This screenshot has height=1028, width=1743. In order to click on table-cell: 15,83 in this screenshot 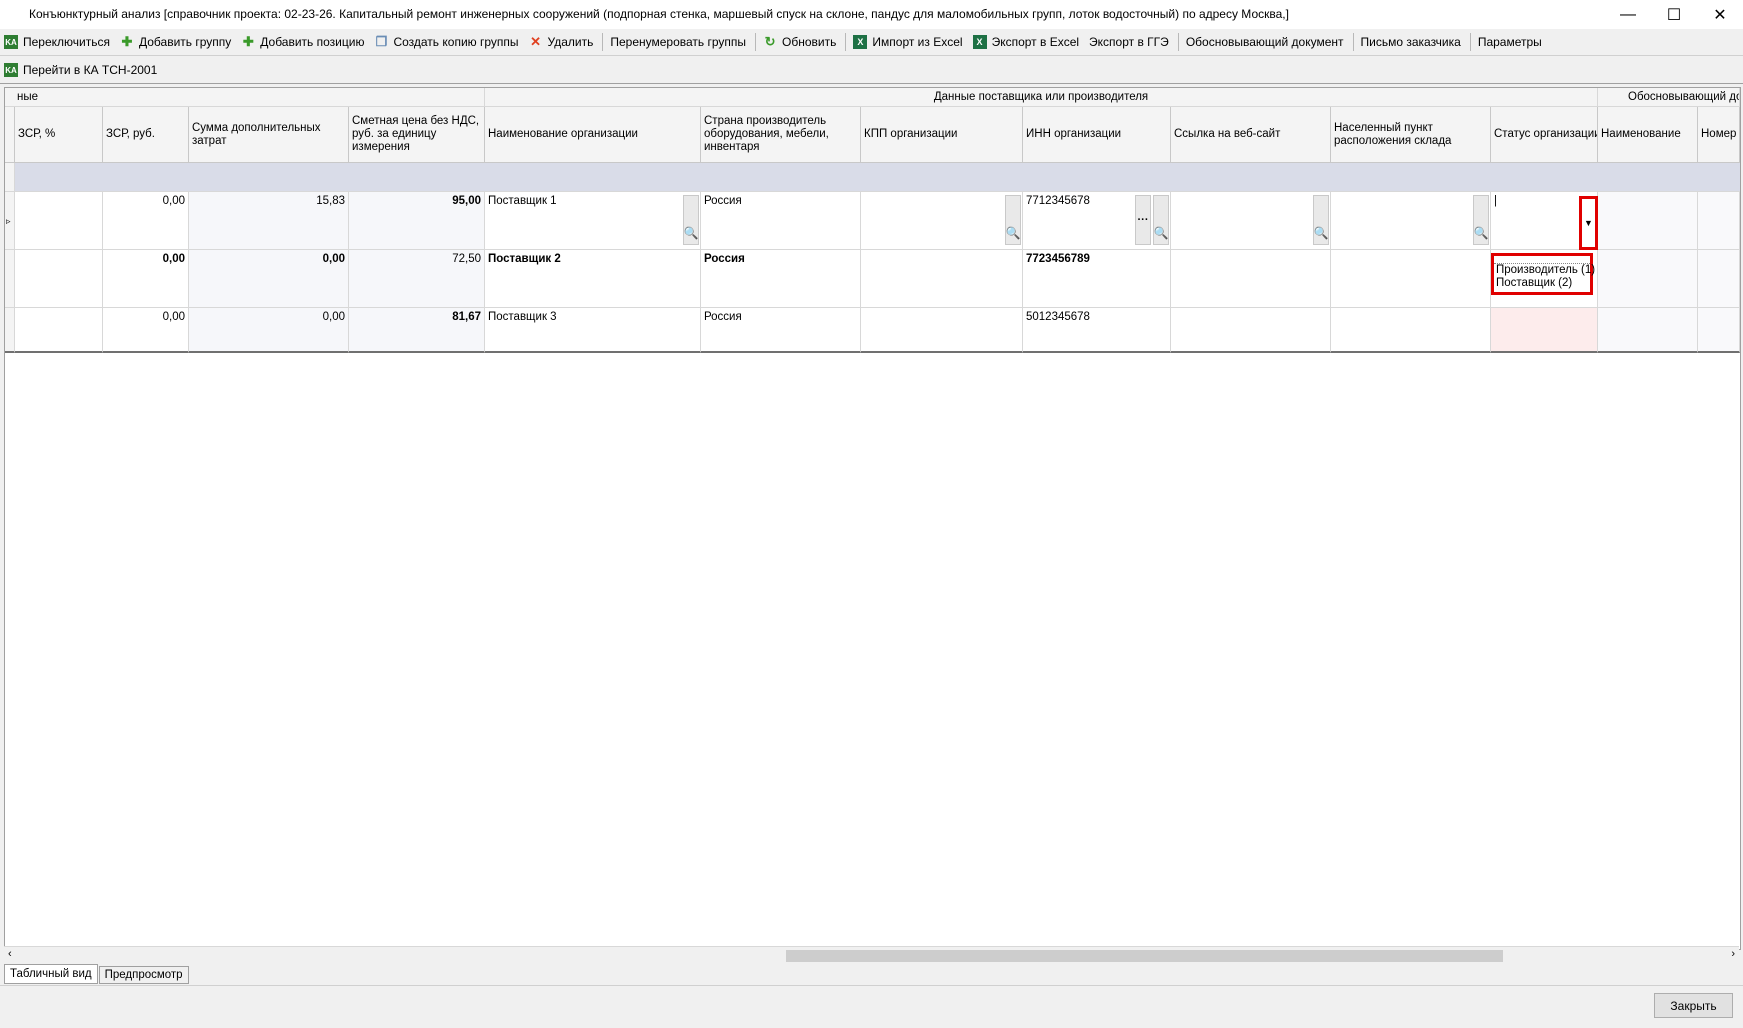, I will do `click(269, 221)`.